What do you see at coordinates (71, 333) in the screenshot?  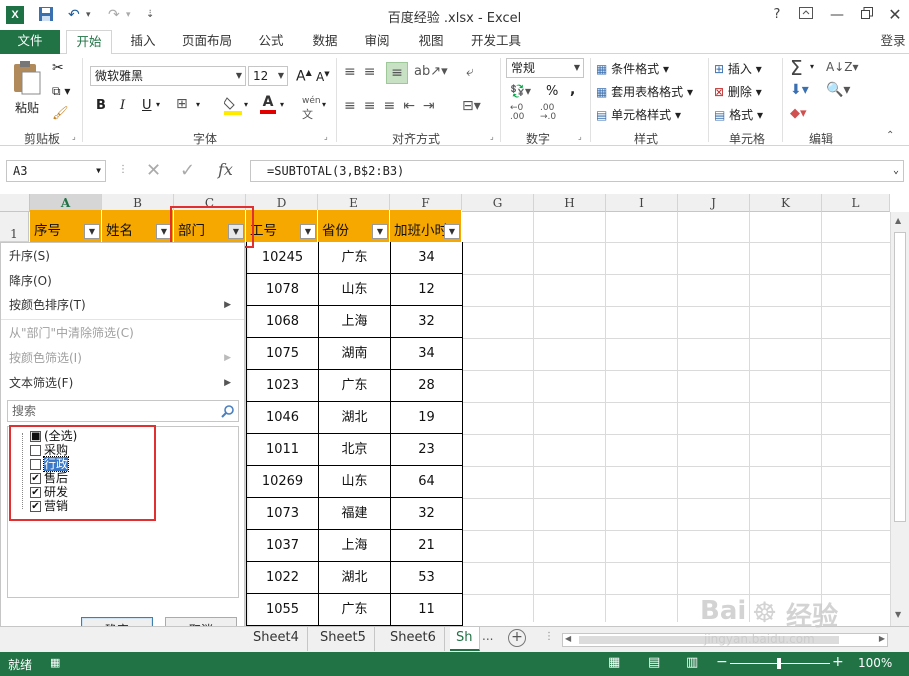 I see `menu-clear-filter: 从"部门"中清除筛选(C)` at bounding box center [71, 333].